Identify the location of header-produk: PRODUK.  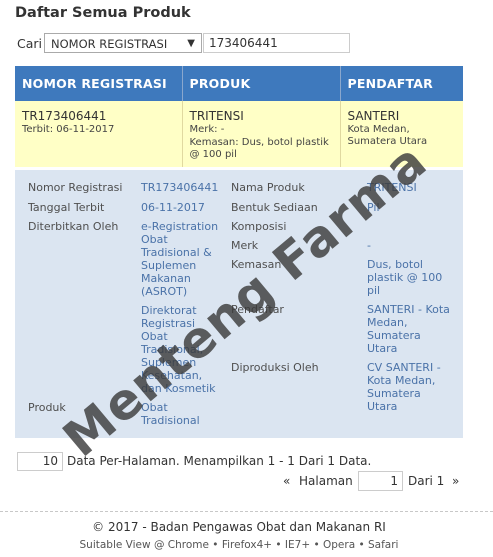
(261, 83).